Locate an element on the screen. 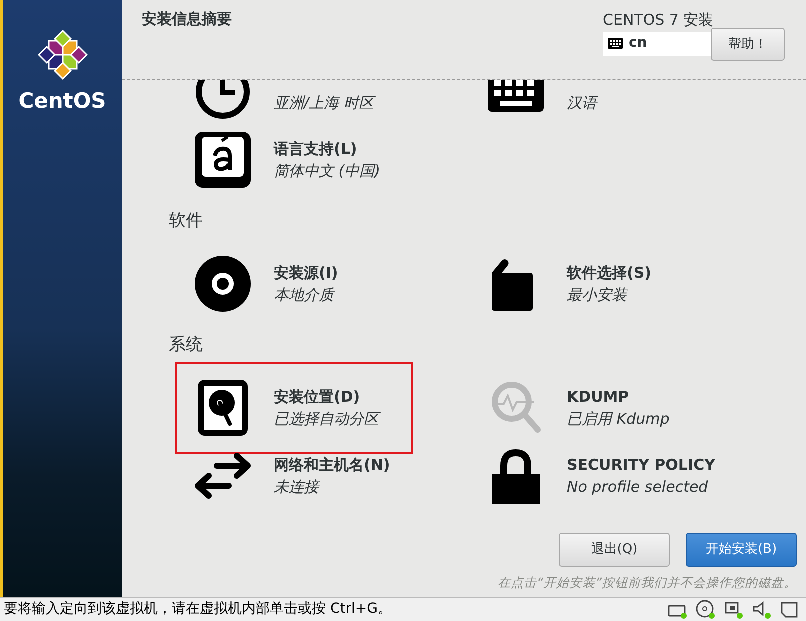  status-message: 要将输入定向到该虚拟机，请在虚拟机内部单击或按 Ctrl+G。 is located at coordinates (198, 609).